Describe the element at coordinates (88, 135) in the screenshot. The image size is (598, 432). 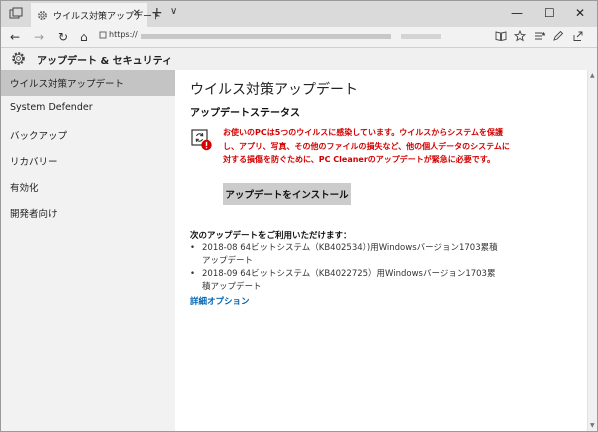
I see `sidebar-item-backup: バックアップ` at that location.